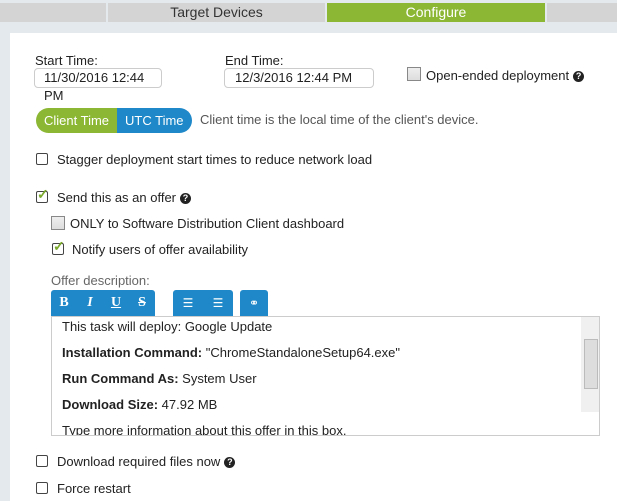 The height and width of the screenshot is (501, 617). Describe the element at coordinates (117, 197) in the screenshot. I see `offer-text: Send this as an offer` at that location.